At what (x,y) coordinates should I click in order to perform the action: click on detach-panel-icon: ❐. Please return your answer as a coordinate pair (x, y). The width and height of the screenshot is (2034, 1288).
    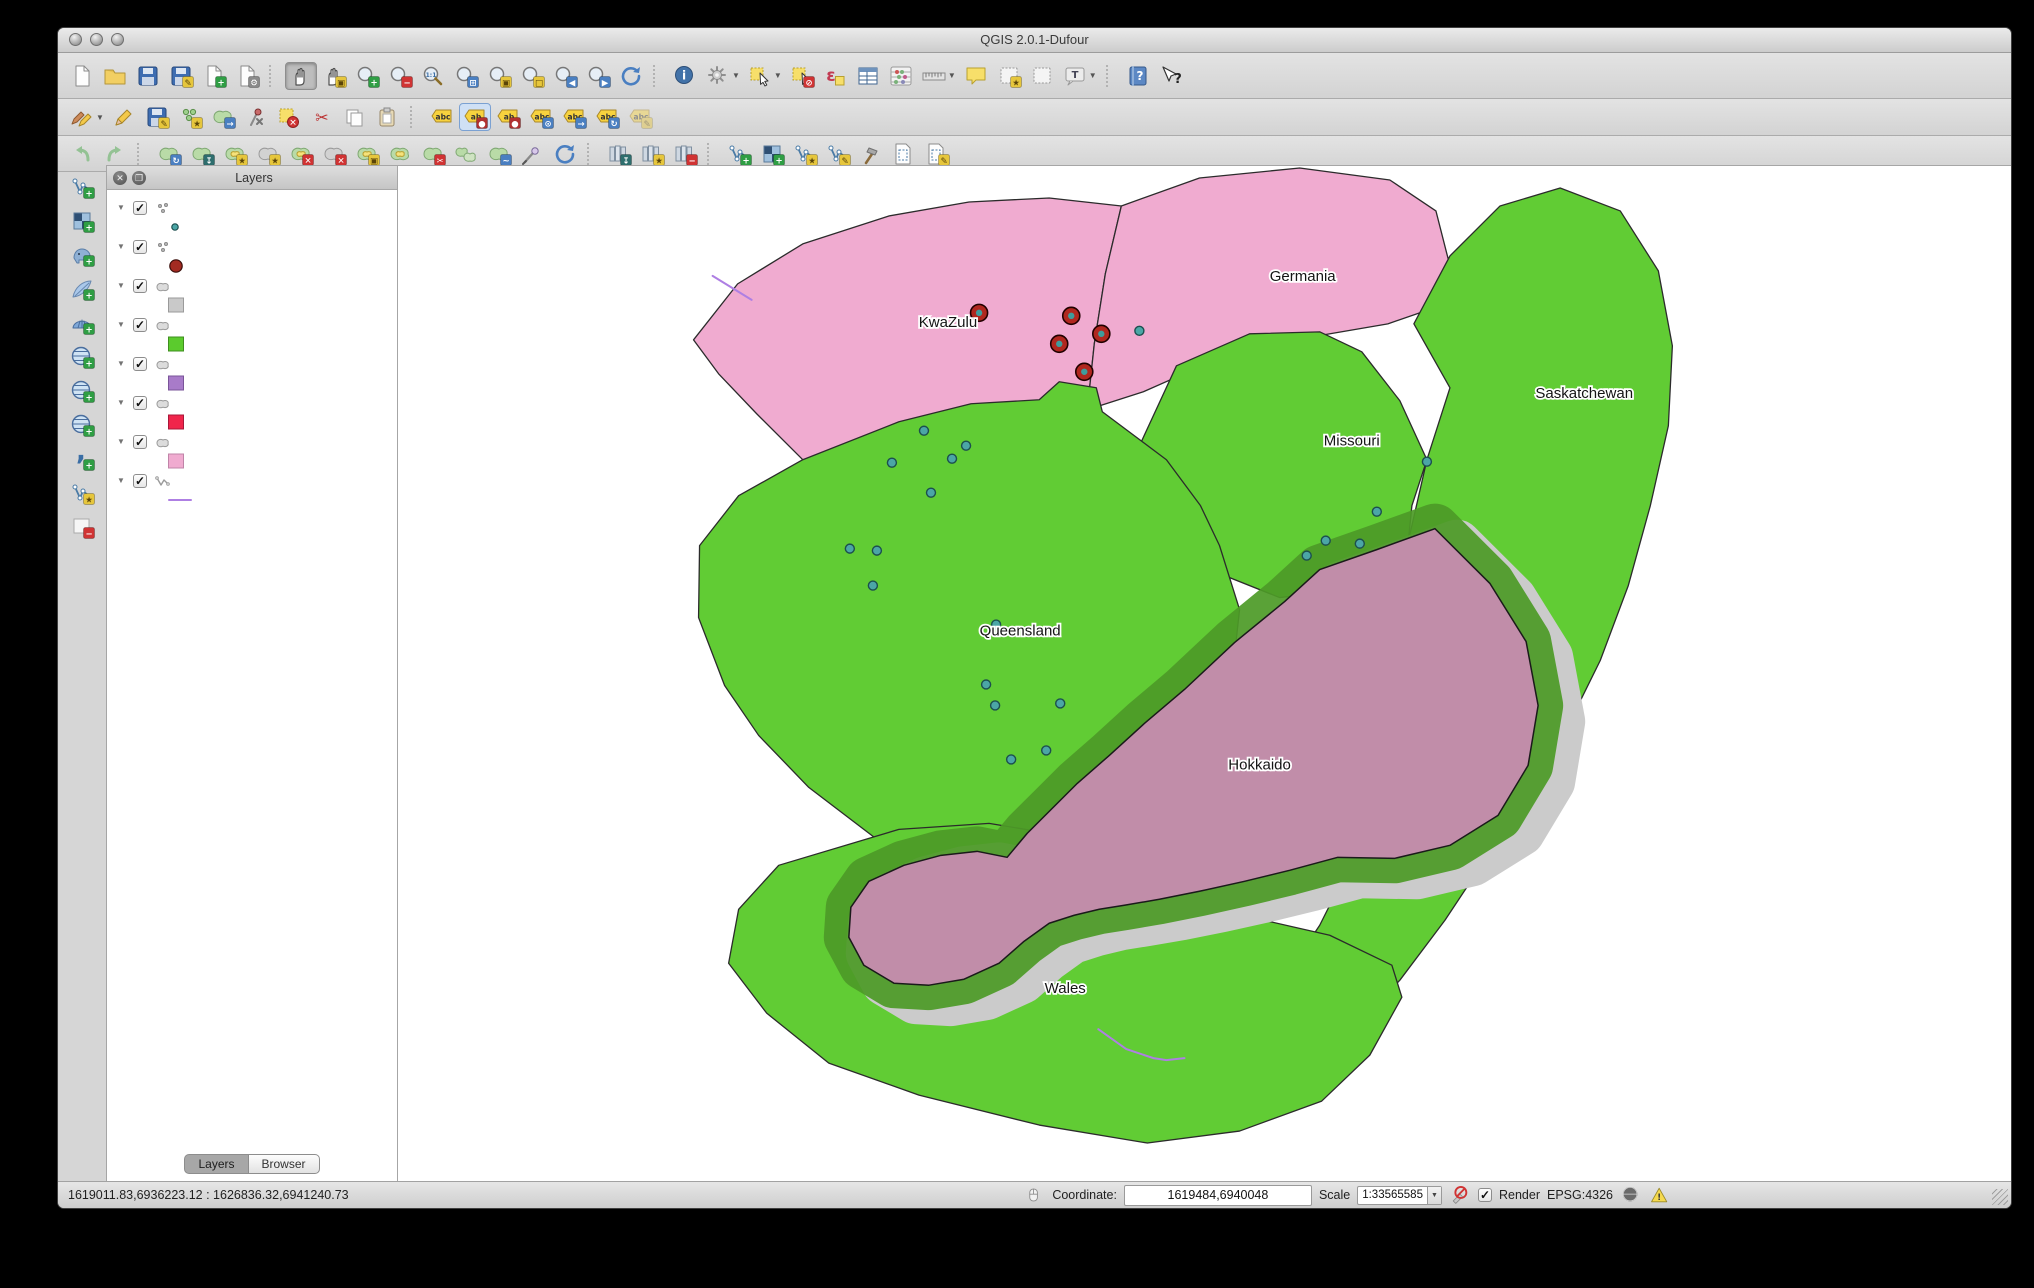
    Looking at the image, I should click on (139, 177).